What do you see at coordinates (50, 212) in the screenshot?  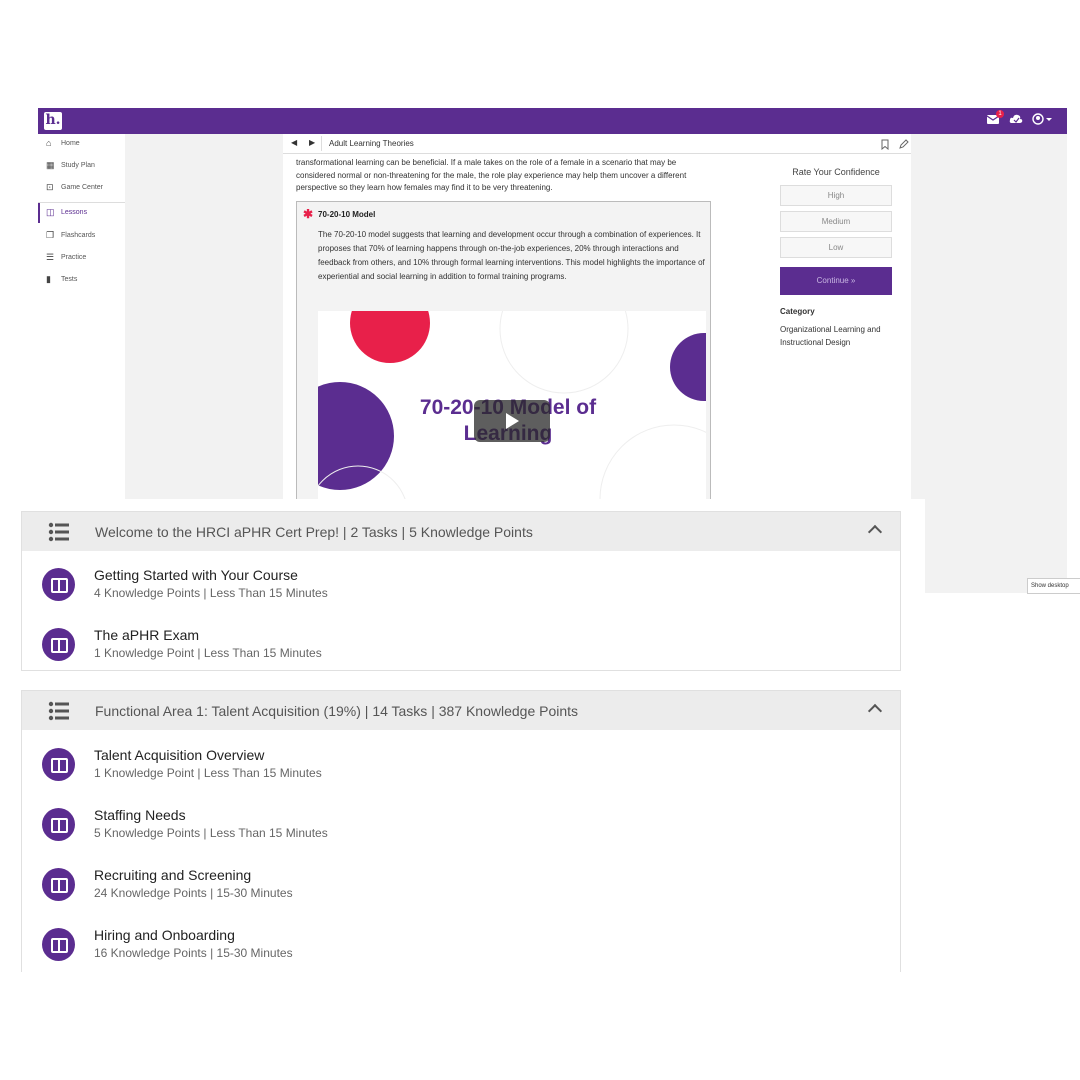 I see `book-icon: ◫` at bounding box center [50, 212].